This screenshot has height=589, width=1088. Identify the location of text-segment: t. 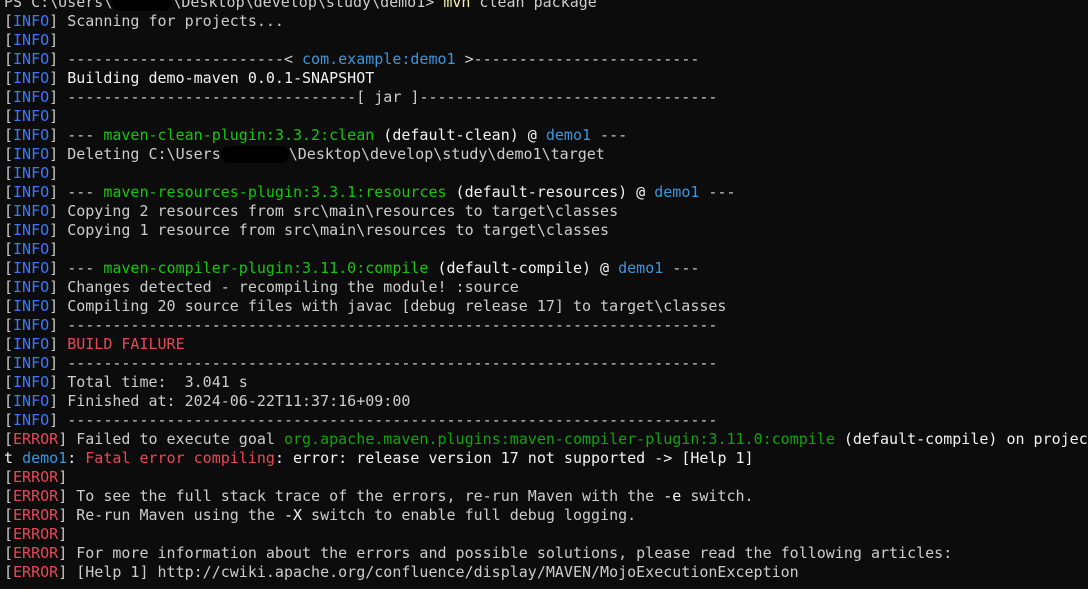
(13, 458).